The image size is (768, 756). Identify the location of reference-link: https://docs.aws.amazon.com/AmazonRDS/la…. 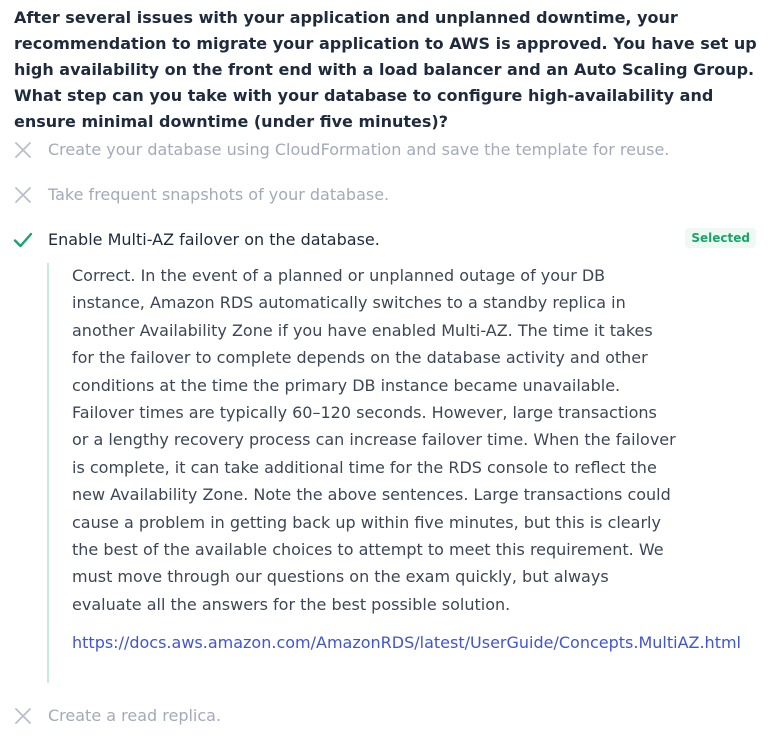
(406, 643).